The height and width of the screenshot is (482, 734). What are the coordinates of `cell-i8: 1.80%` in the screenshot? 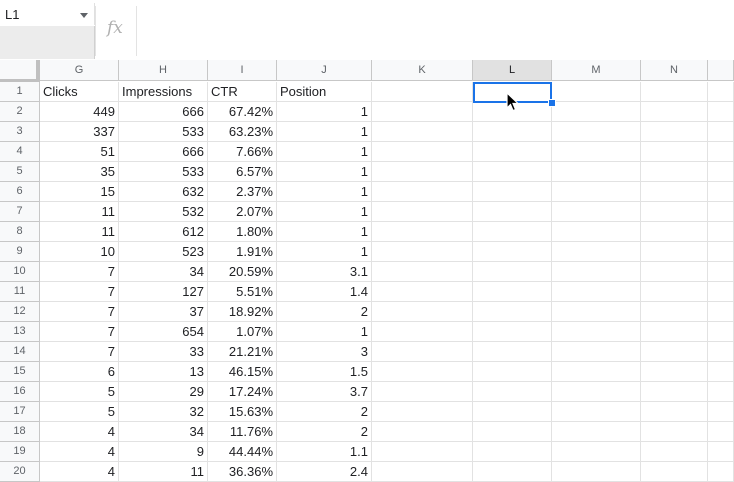 It's located at (242, 232).